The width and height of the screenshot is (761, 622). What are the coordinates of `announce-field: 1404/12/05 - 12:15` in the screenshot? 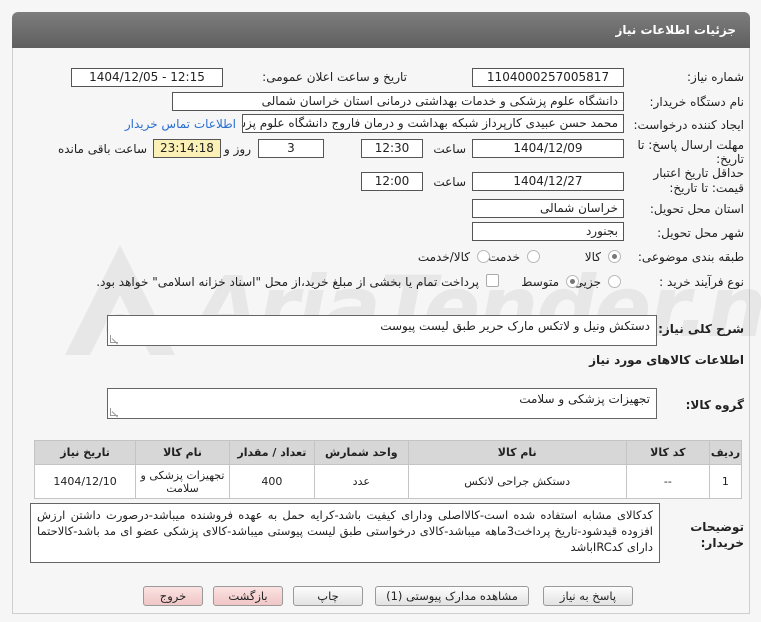 It's located at (147, 77).